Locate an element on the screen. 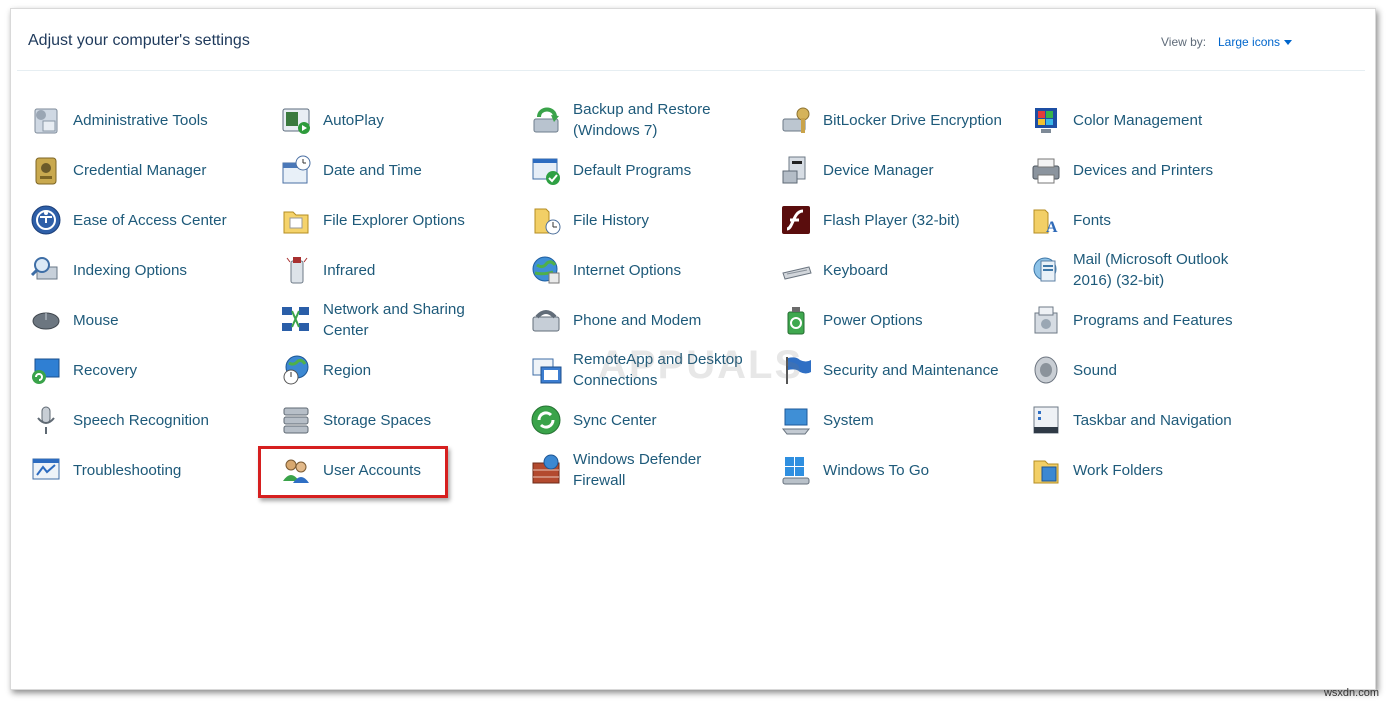  control-panel-item-label: Backup and Restore (Windows 7) is located at coordinates (642, 120).